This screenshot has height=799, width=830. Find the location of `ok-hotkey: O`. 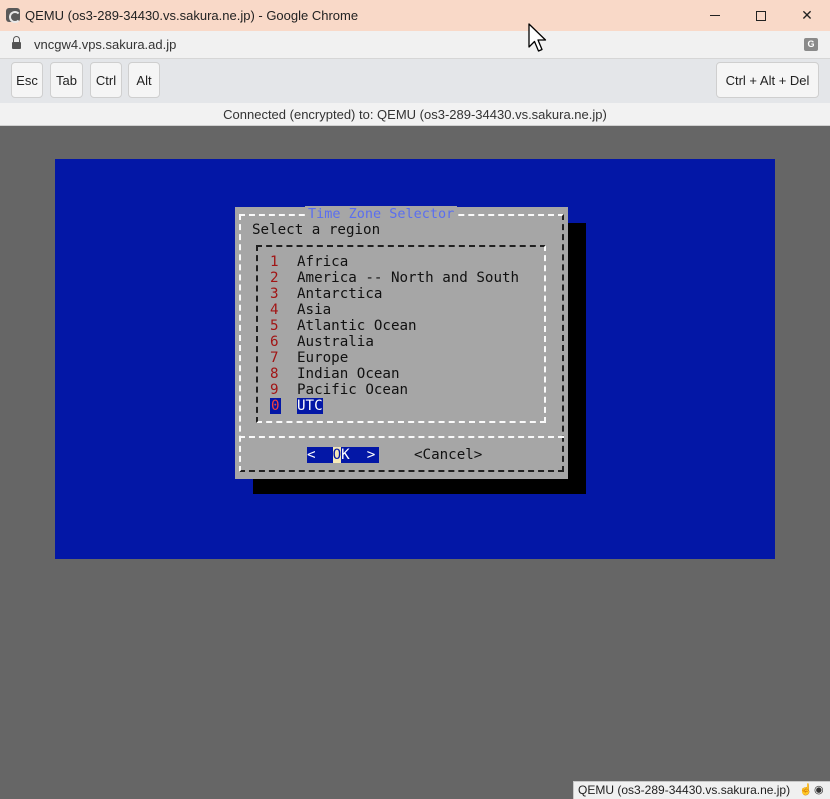

ok-hotkey: O is located at coordinates (337, 455).